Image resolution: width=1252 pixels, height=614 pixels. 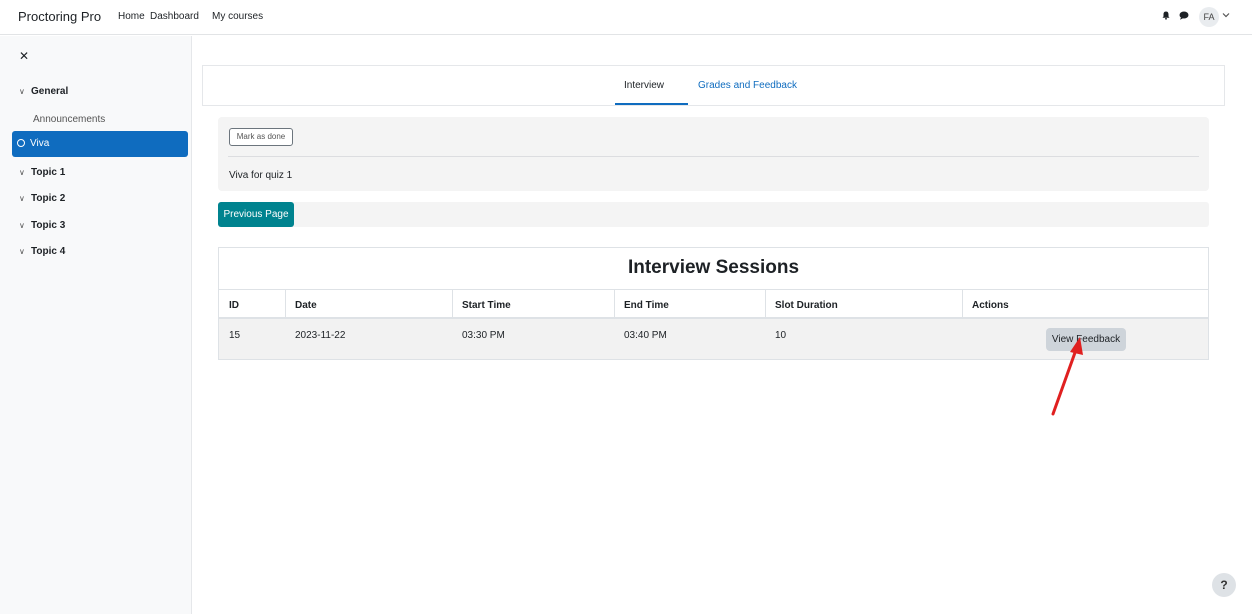 What do you see at coordinates (100, 144) in the screenshot?
I see `activity-viva-active: Viva` at bounding box center [100, 144].